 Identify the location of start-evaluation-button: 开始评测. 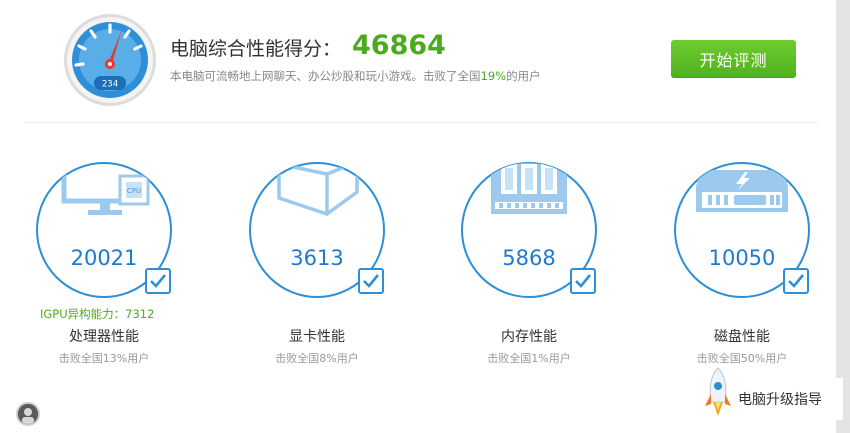
(733, 59).